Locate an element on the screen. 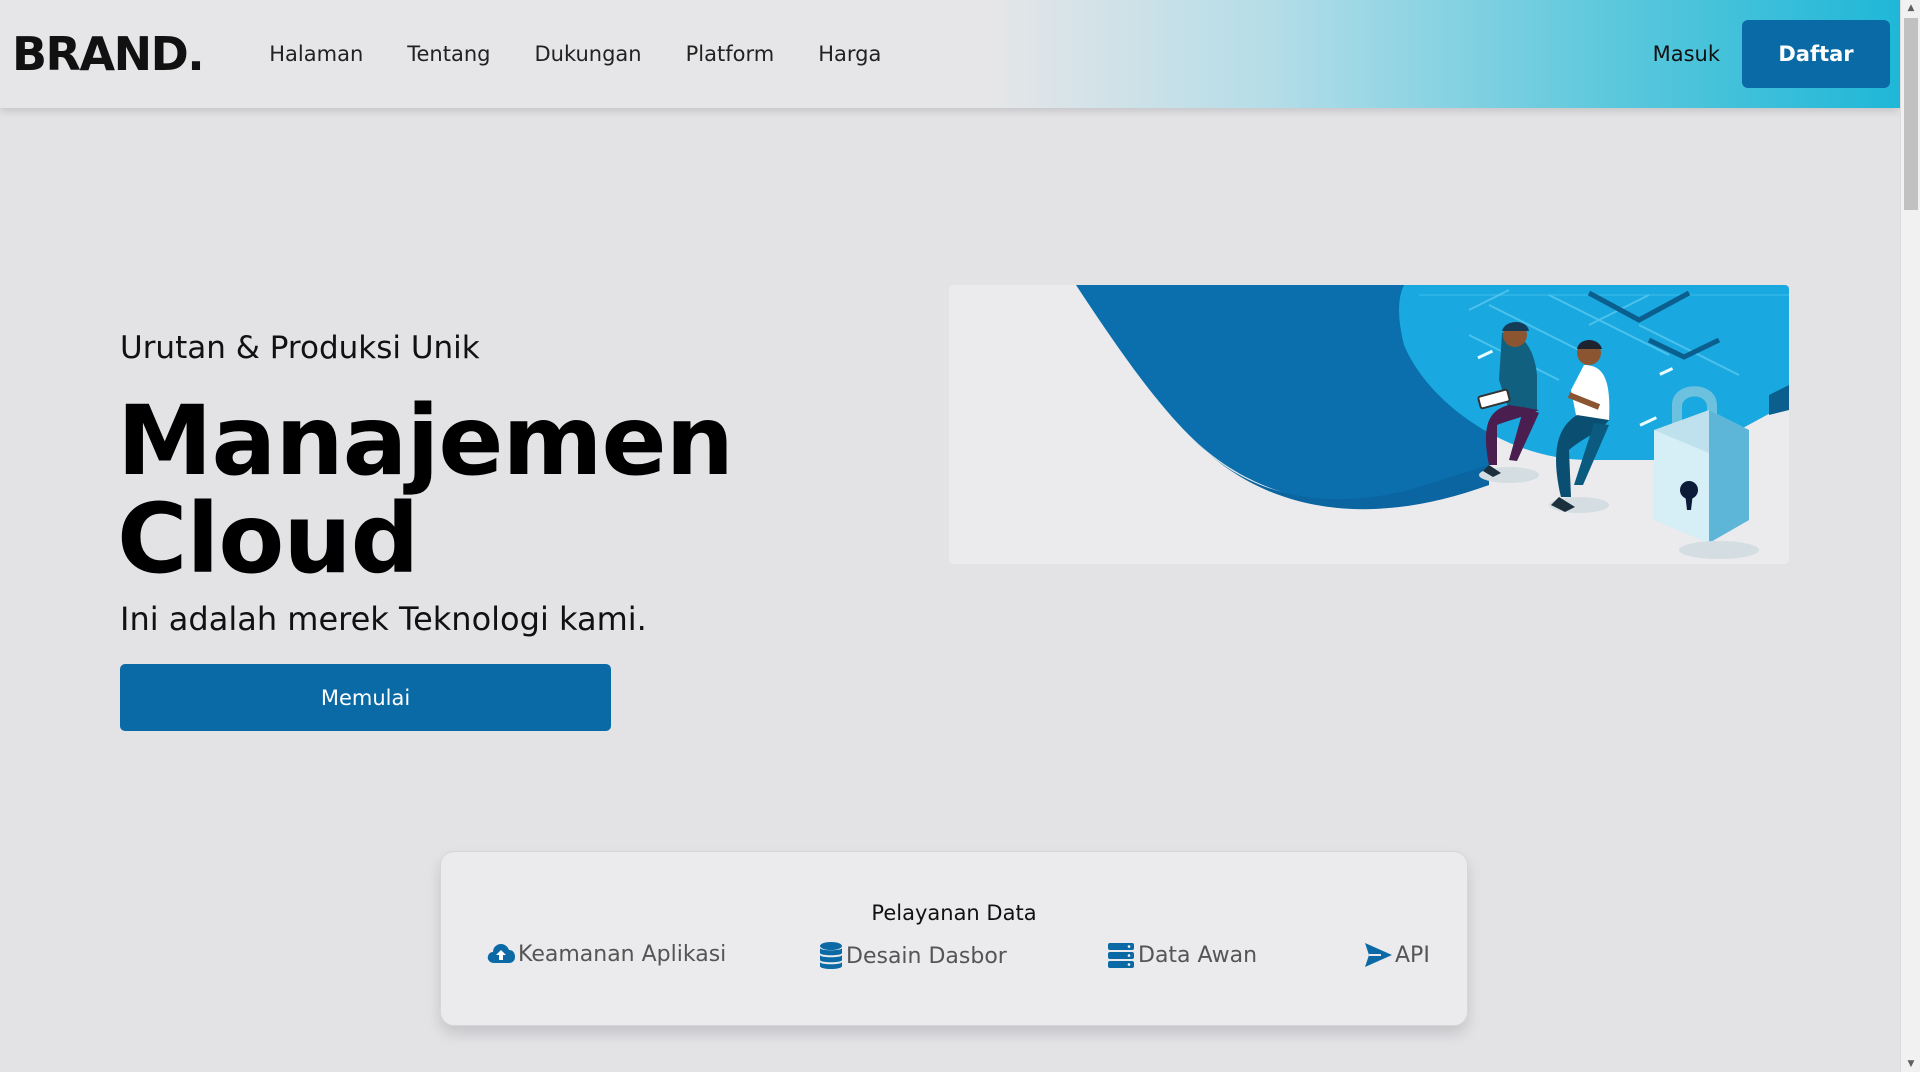 The height and width of the screenshot is (1072, 1920). service-label: API is located at coordinates (1412, 955).